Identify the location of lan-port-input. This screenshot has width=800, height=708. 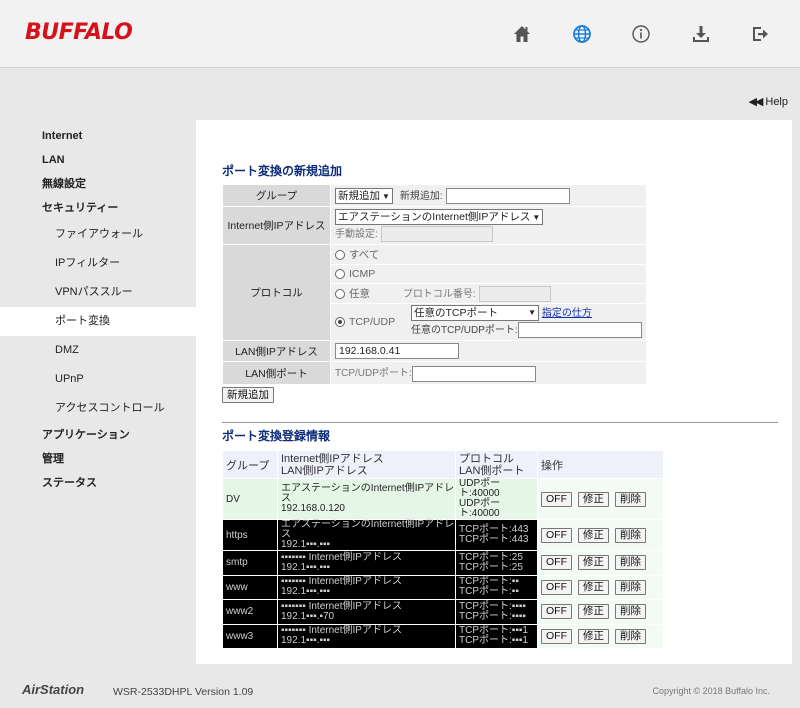
(473, 373).